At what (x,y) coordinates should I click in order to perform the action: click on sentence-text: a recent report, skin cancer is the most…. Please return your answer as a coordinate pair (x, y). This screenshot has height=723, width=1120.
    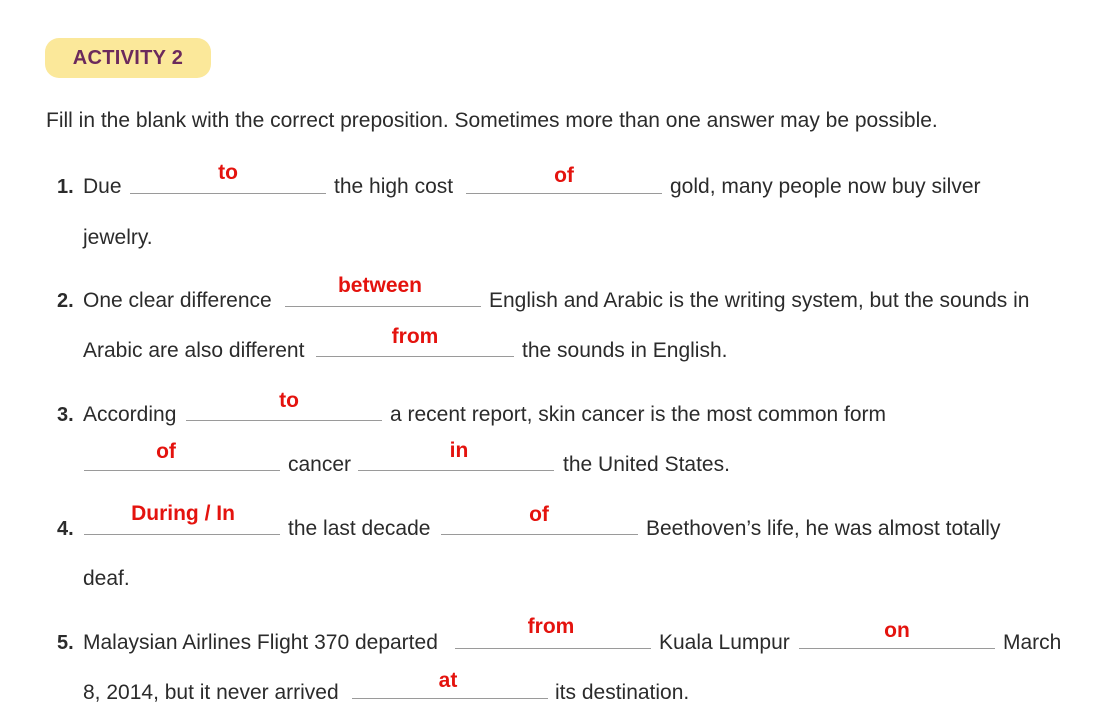
    Looking at the image, I should click on (638, 414).